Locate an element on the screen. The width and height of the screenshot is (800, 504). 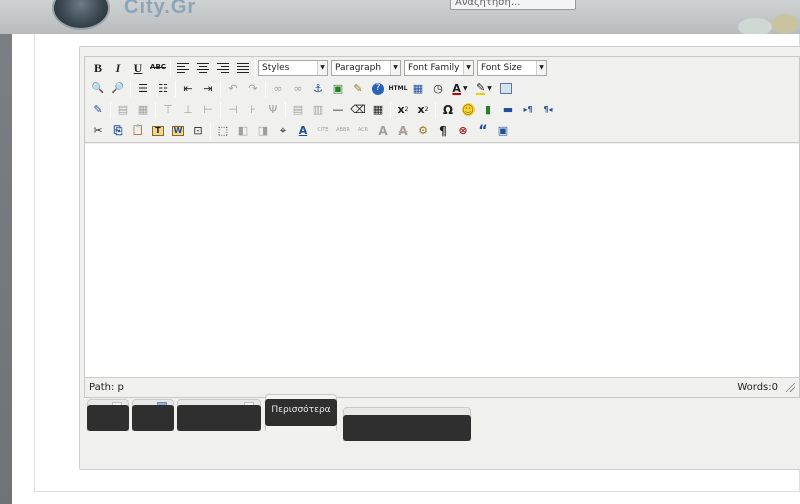
html-source-button: HTML is located at coordinates (398, 89).